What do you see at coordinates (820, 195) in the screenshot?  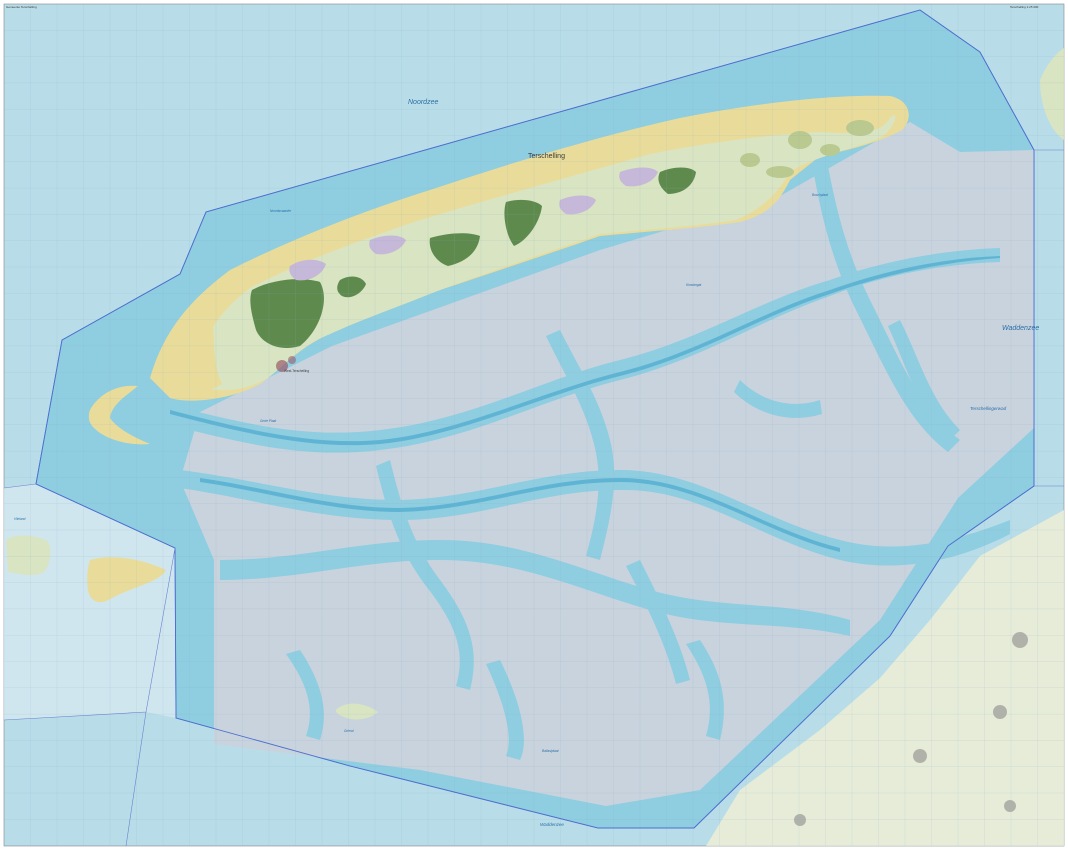 I see `label-boschplaat: Boschplaat` at bounding box center [820, 195].